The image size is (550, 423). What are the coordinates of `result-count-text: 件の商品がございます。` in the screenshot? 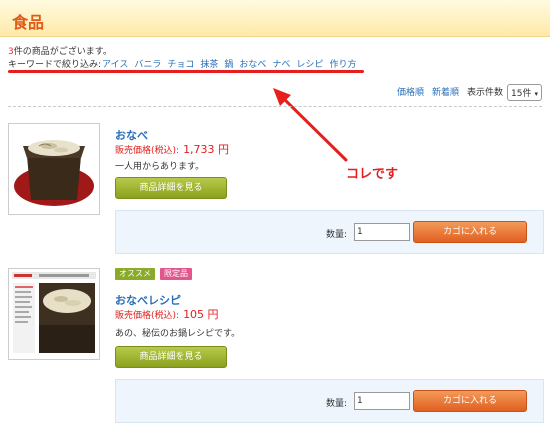 It's located at (62, 52).